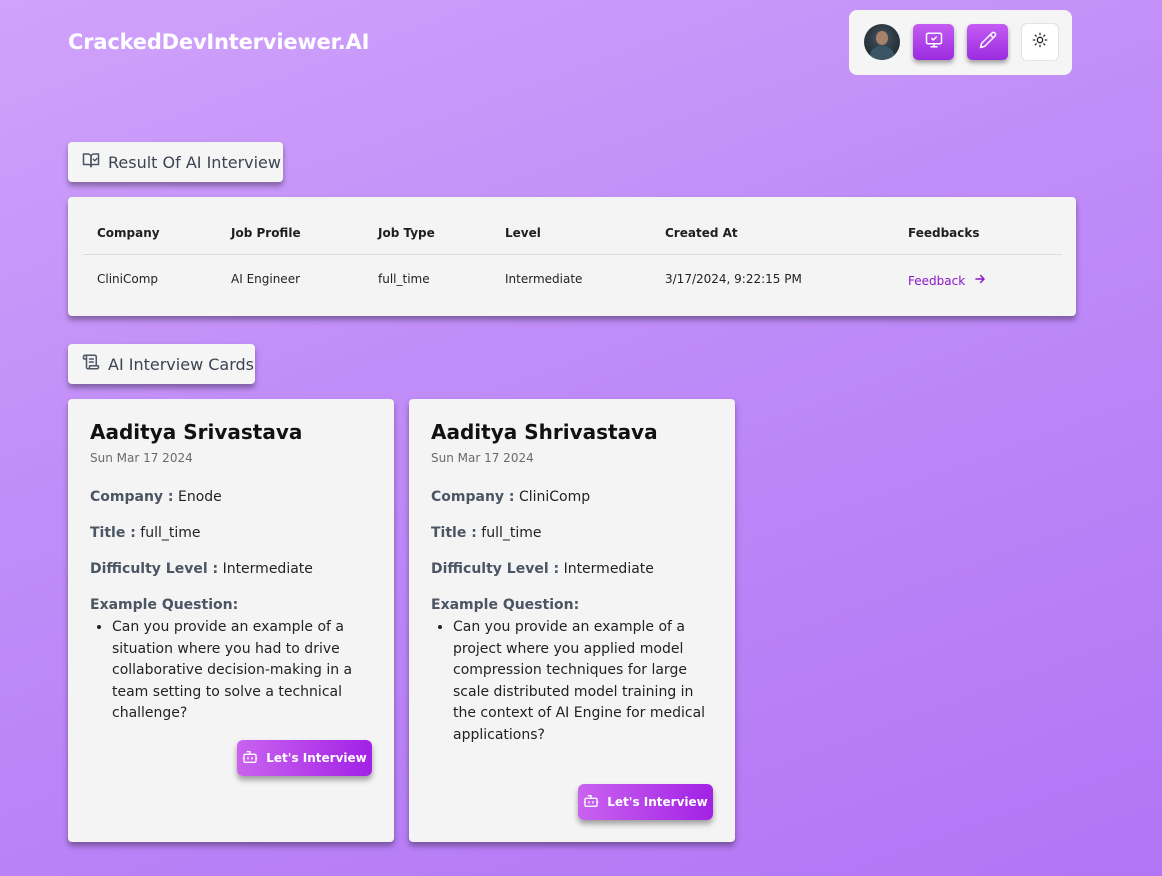  I want to click on top-toolbar, so click(960, 42).